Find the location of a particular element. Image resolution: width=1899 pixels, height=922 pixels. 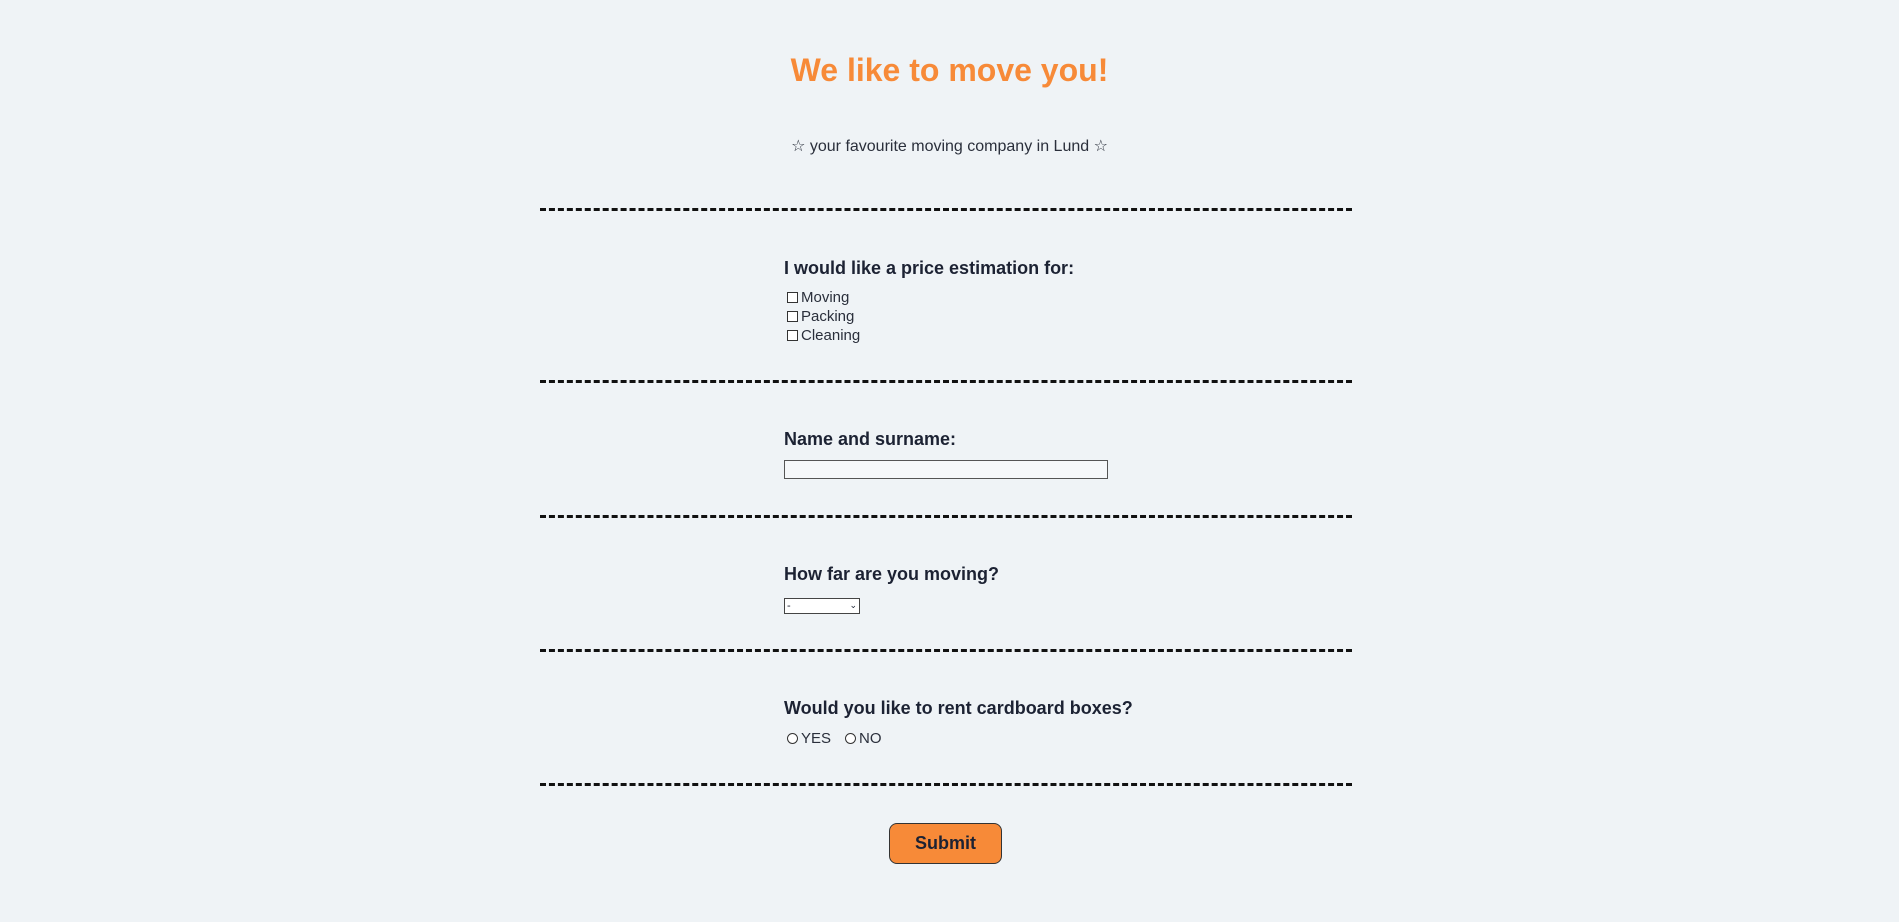

boxes-radio-group: YES NO is located at coordinates (834, 738).